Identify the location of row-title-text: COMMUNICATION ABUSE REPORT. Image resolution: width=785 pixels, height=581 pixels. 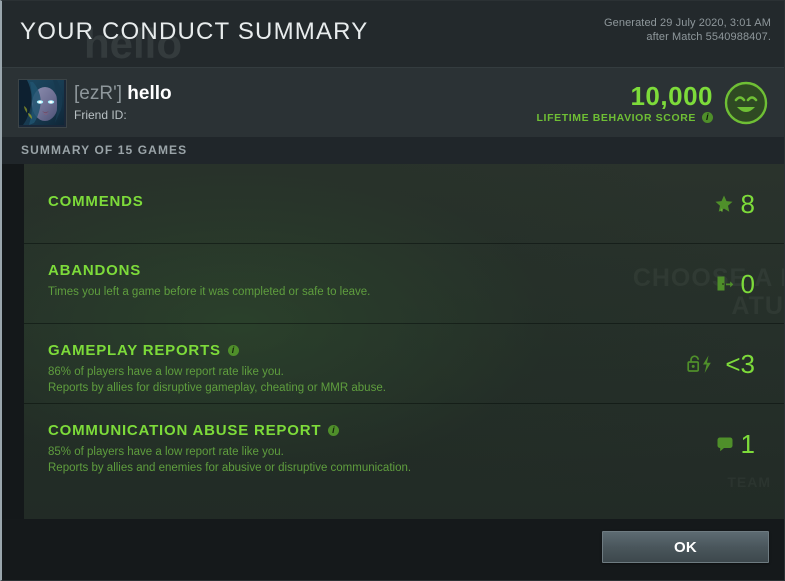
(185, 430).